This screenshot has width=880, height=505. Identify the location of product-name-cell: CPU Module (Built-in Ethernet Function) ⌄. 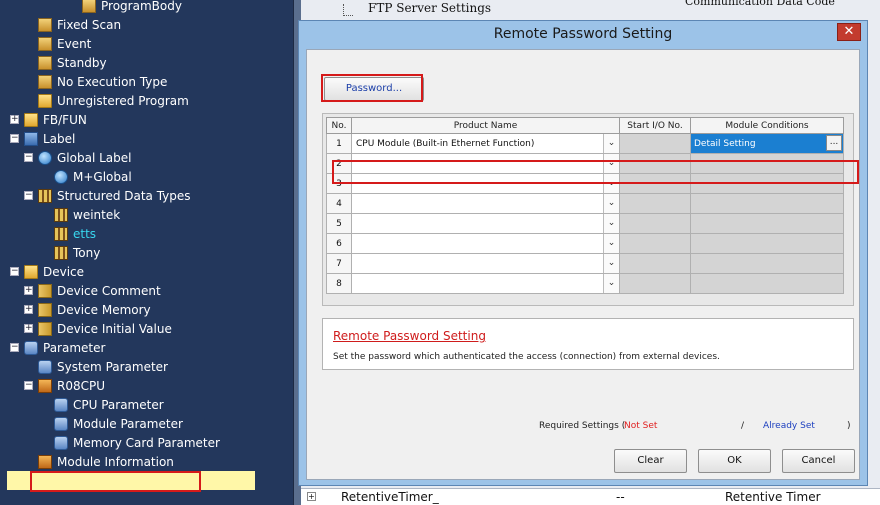
(485, 143).